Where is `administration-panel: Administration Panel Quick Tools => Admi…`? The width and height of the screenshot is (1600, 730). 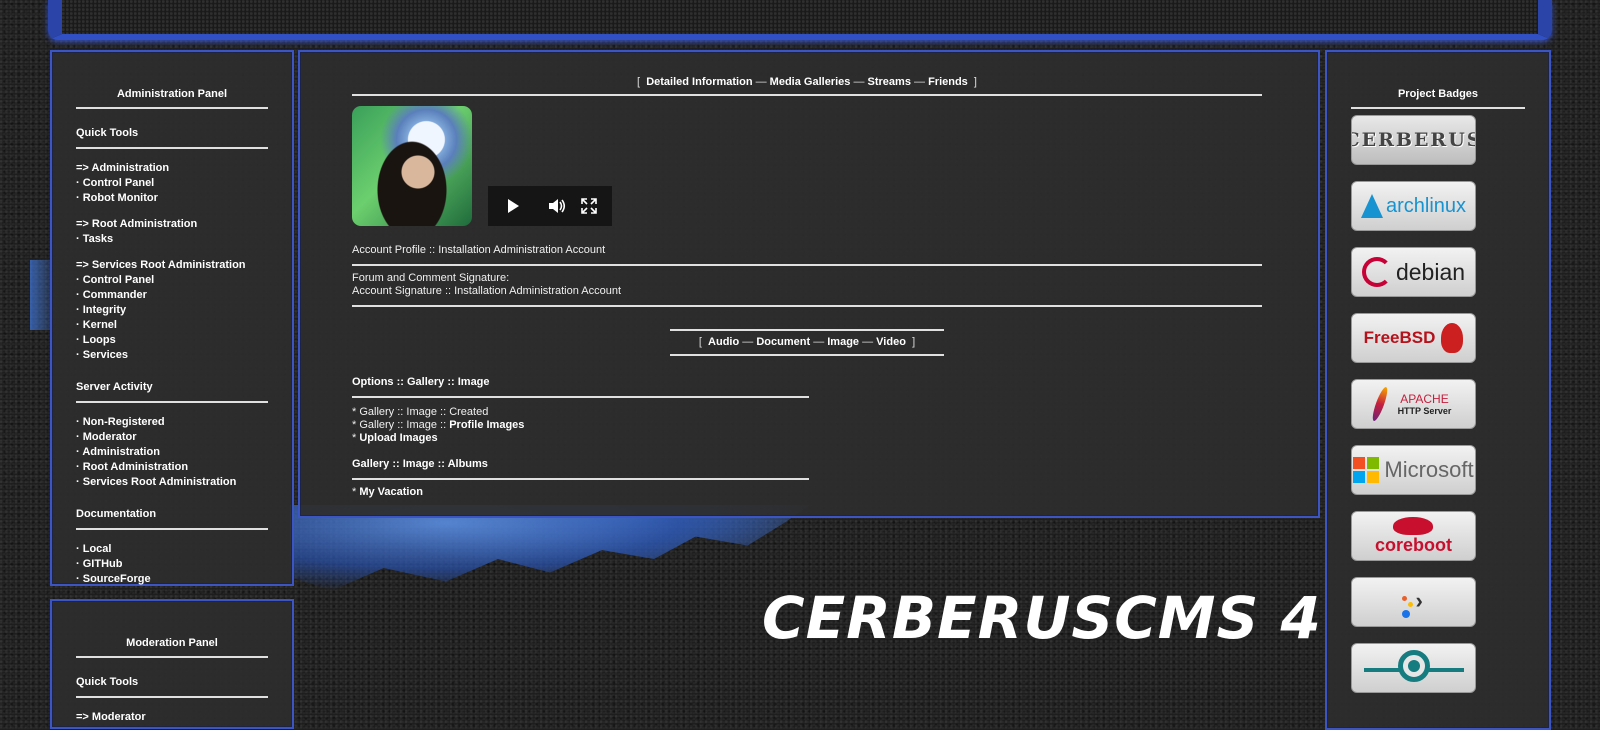 administration-panel: Administration Panel Quick Tools => Admi… is located at coordinates (172, 318).